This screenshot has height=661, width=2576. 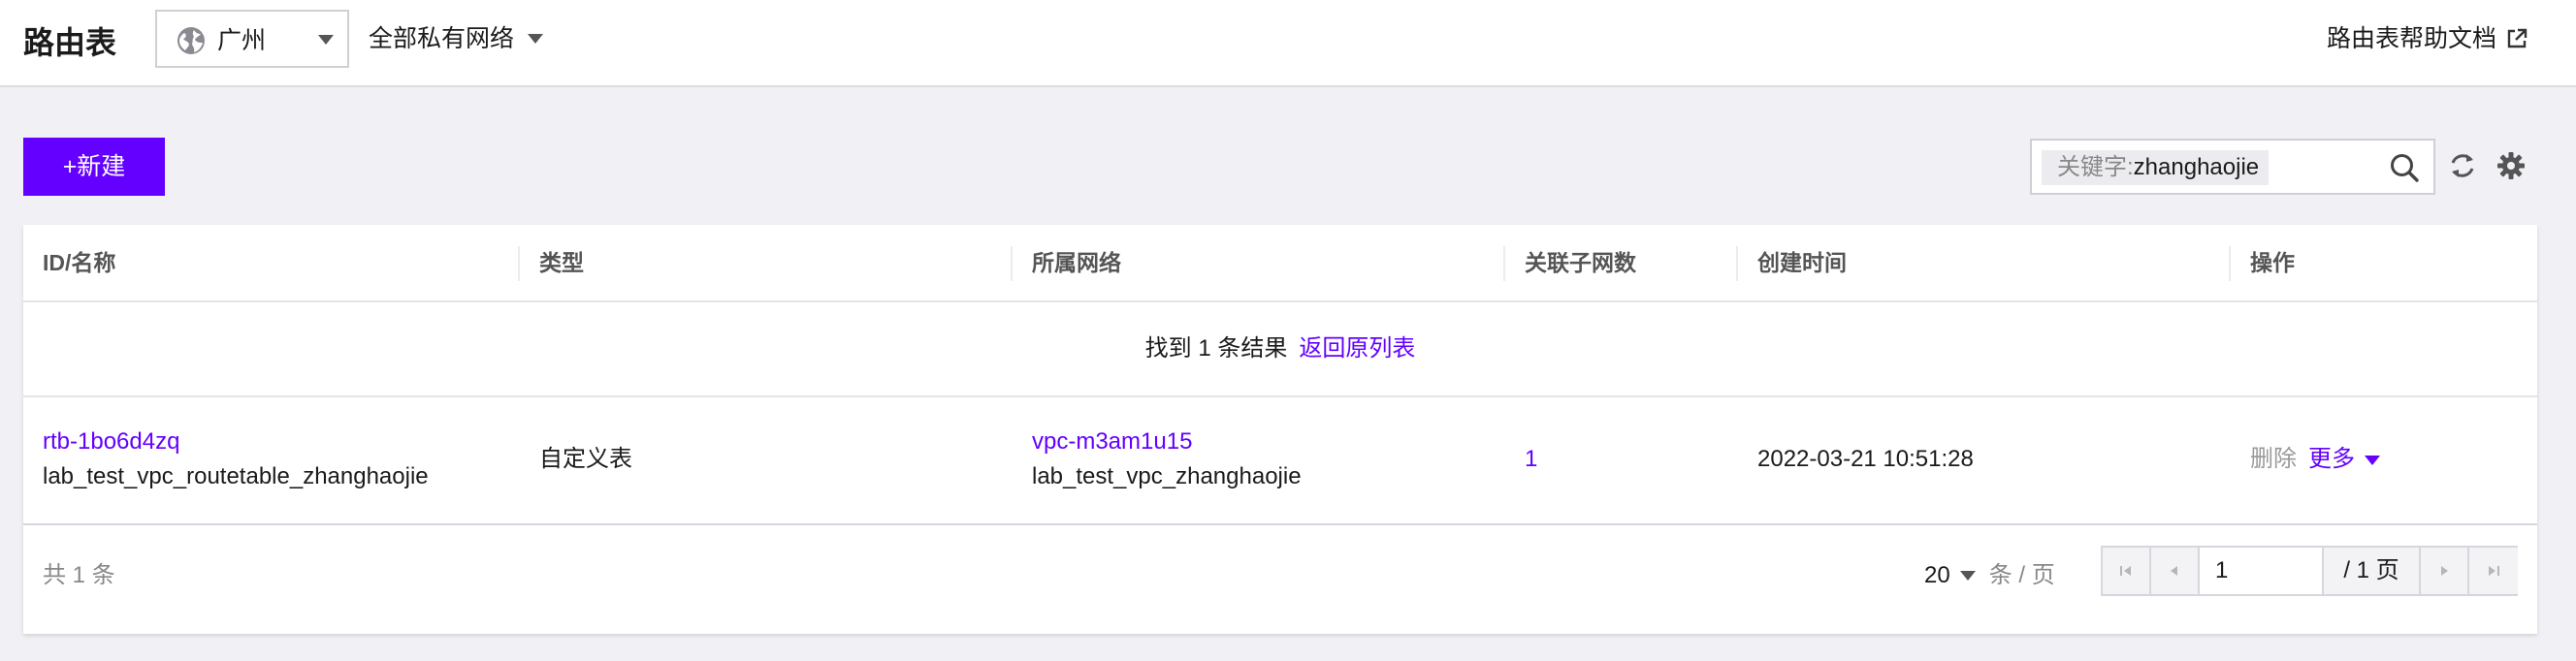 I want to click on last-page-button, so click(x=2493, y=571).